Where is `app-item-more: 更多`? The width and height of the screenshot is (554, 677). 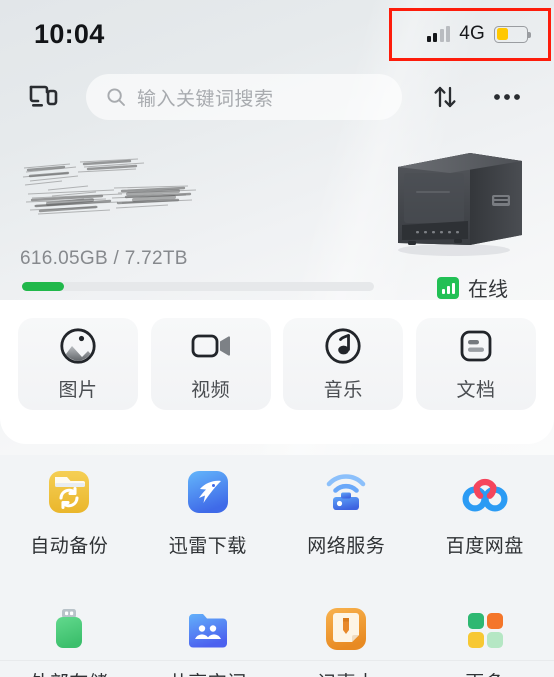 app-item-more: 更多 is located at coordinates (485, 636).